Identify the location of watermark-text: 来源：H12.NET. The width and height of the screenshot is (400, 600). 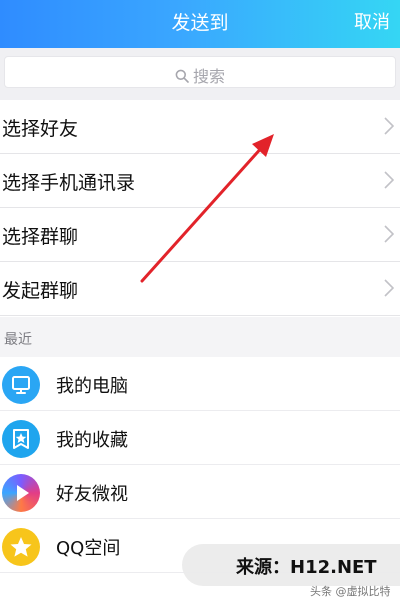
(306, 567).